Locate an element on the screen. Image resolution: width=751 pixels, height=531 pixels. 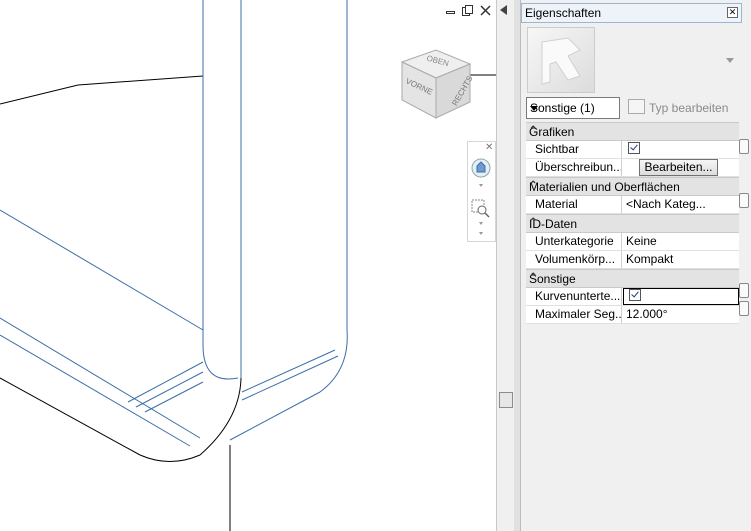
type-selector: Sonstige (1) is located at coordinates (573, 108).